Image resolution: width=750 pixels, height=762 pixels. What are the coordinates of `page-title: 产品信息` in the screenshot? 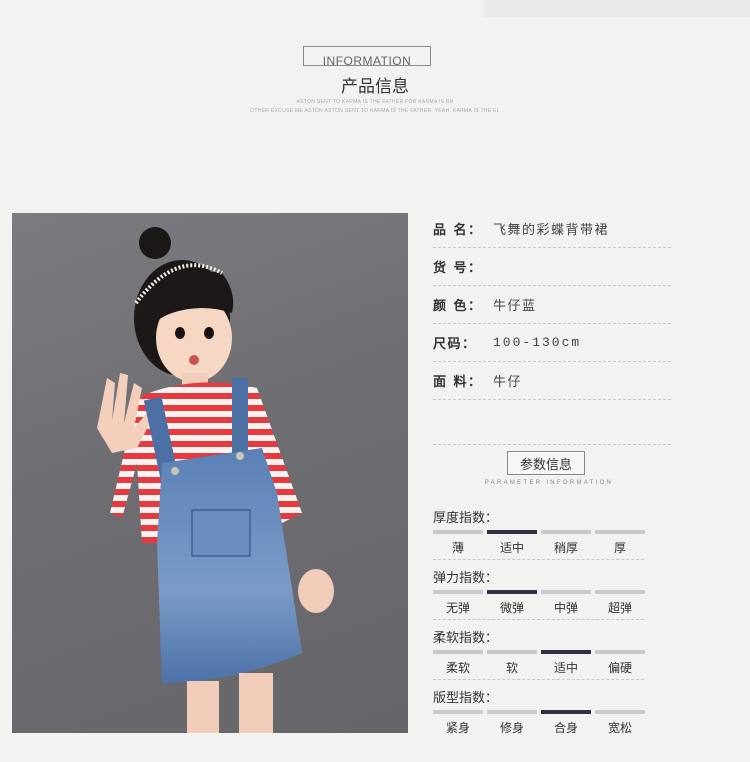 It's located at (375, 87).